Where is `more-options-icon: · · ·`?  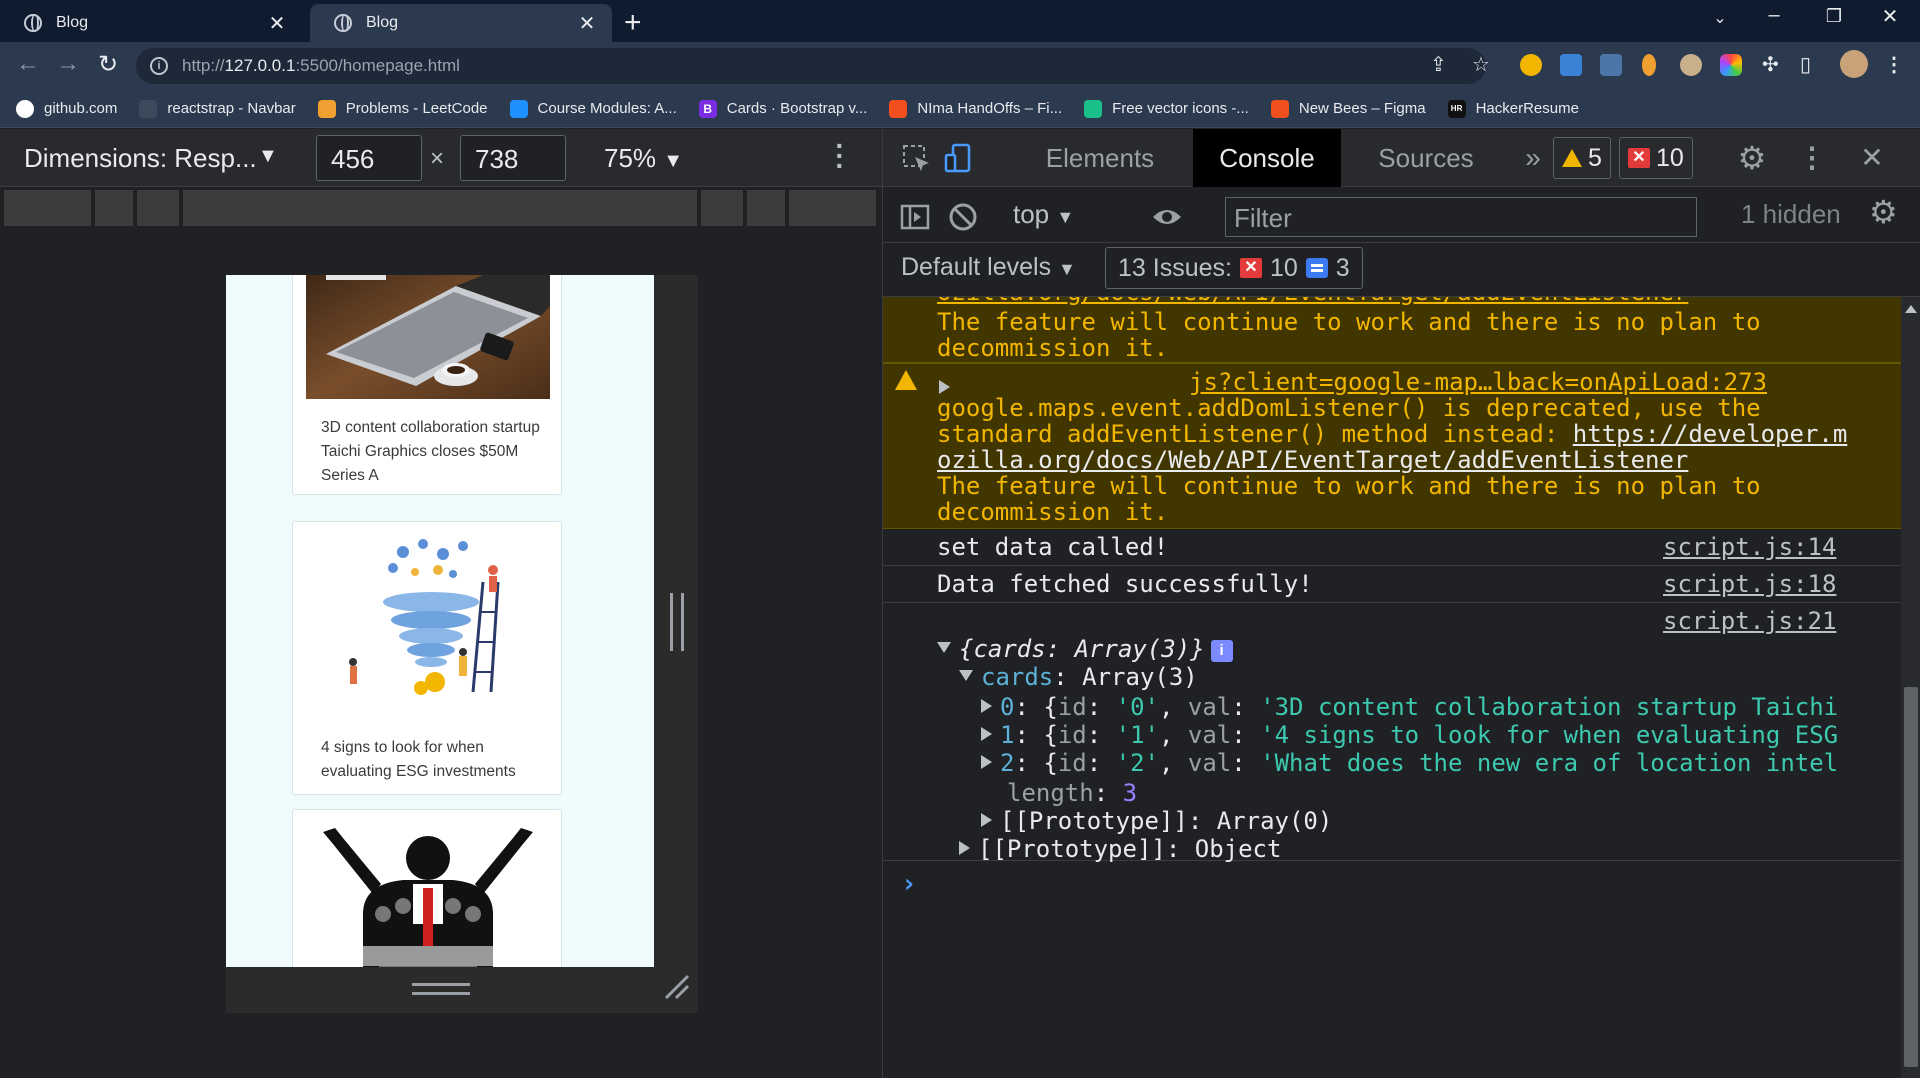
more-options-icon: · · · is located at coordinates (840, 156).